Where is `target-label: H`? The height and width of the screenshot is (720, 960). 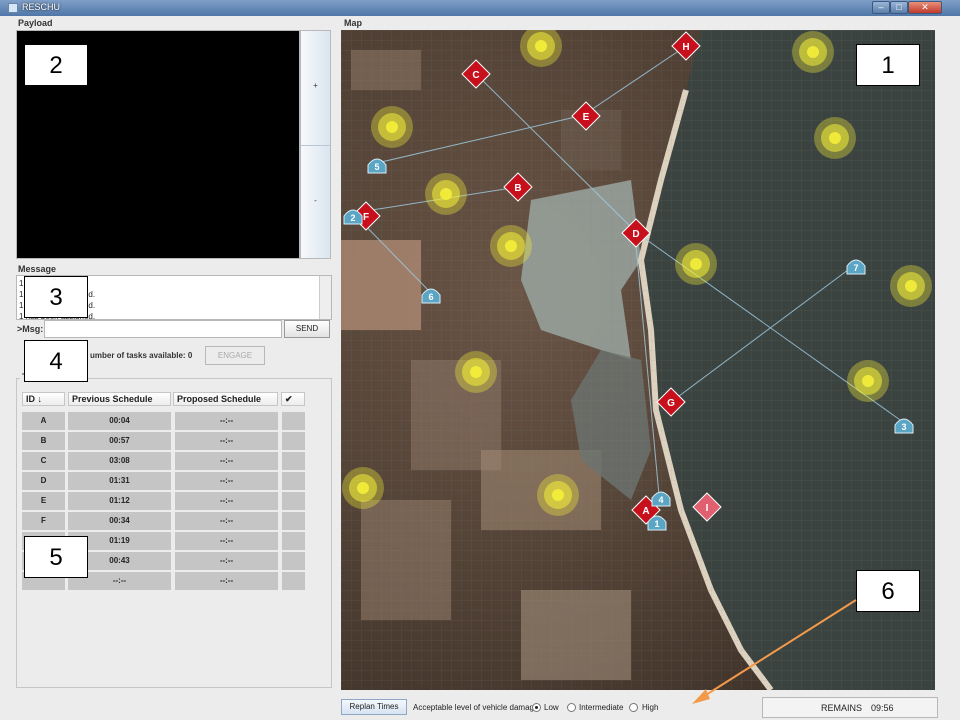 target-label: H is located at coordinates (685, 47).